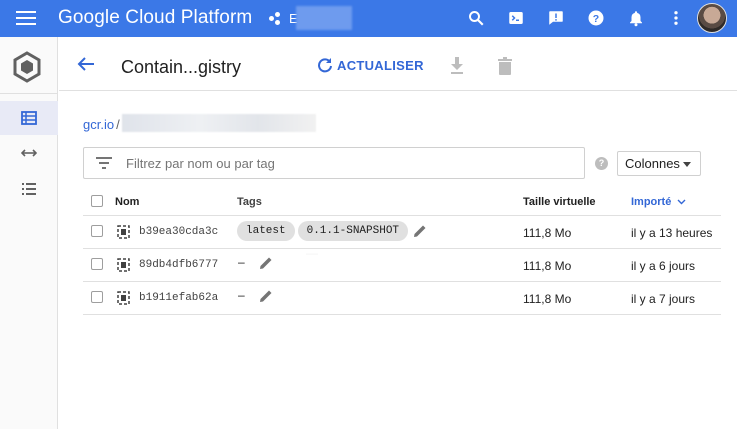  I want to click on project-dots-icon, so click(276, 18).